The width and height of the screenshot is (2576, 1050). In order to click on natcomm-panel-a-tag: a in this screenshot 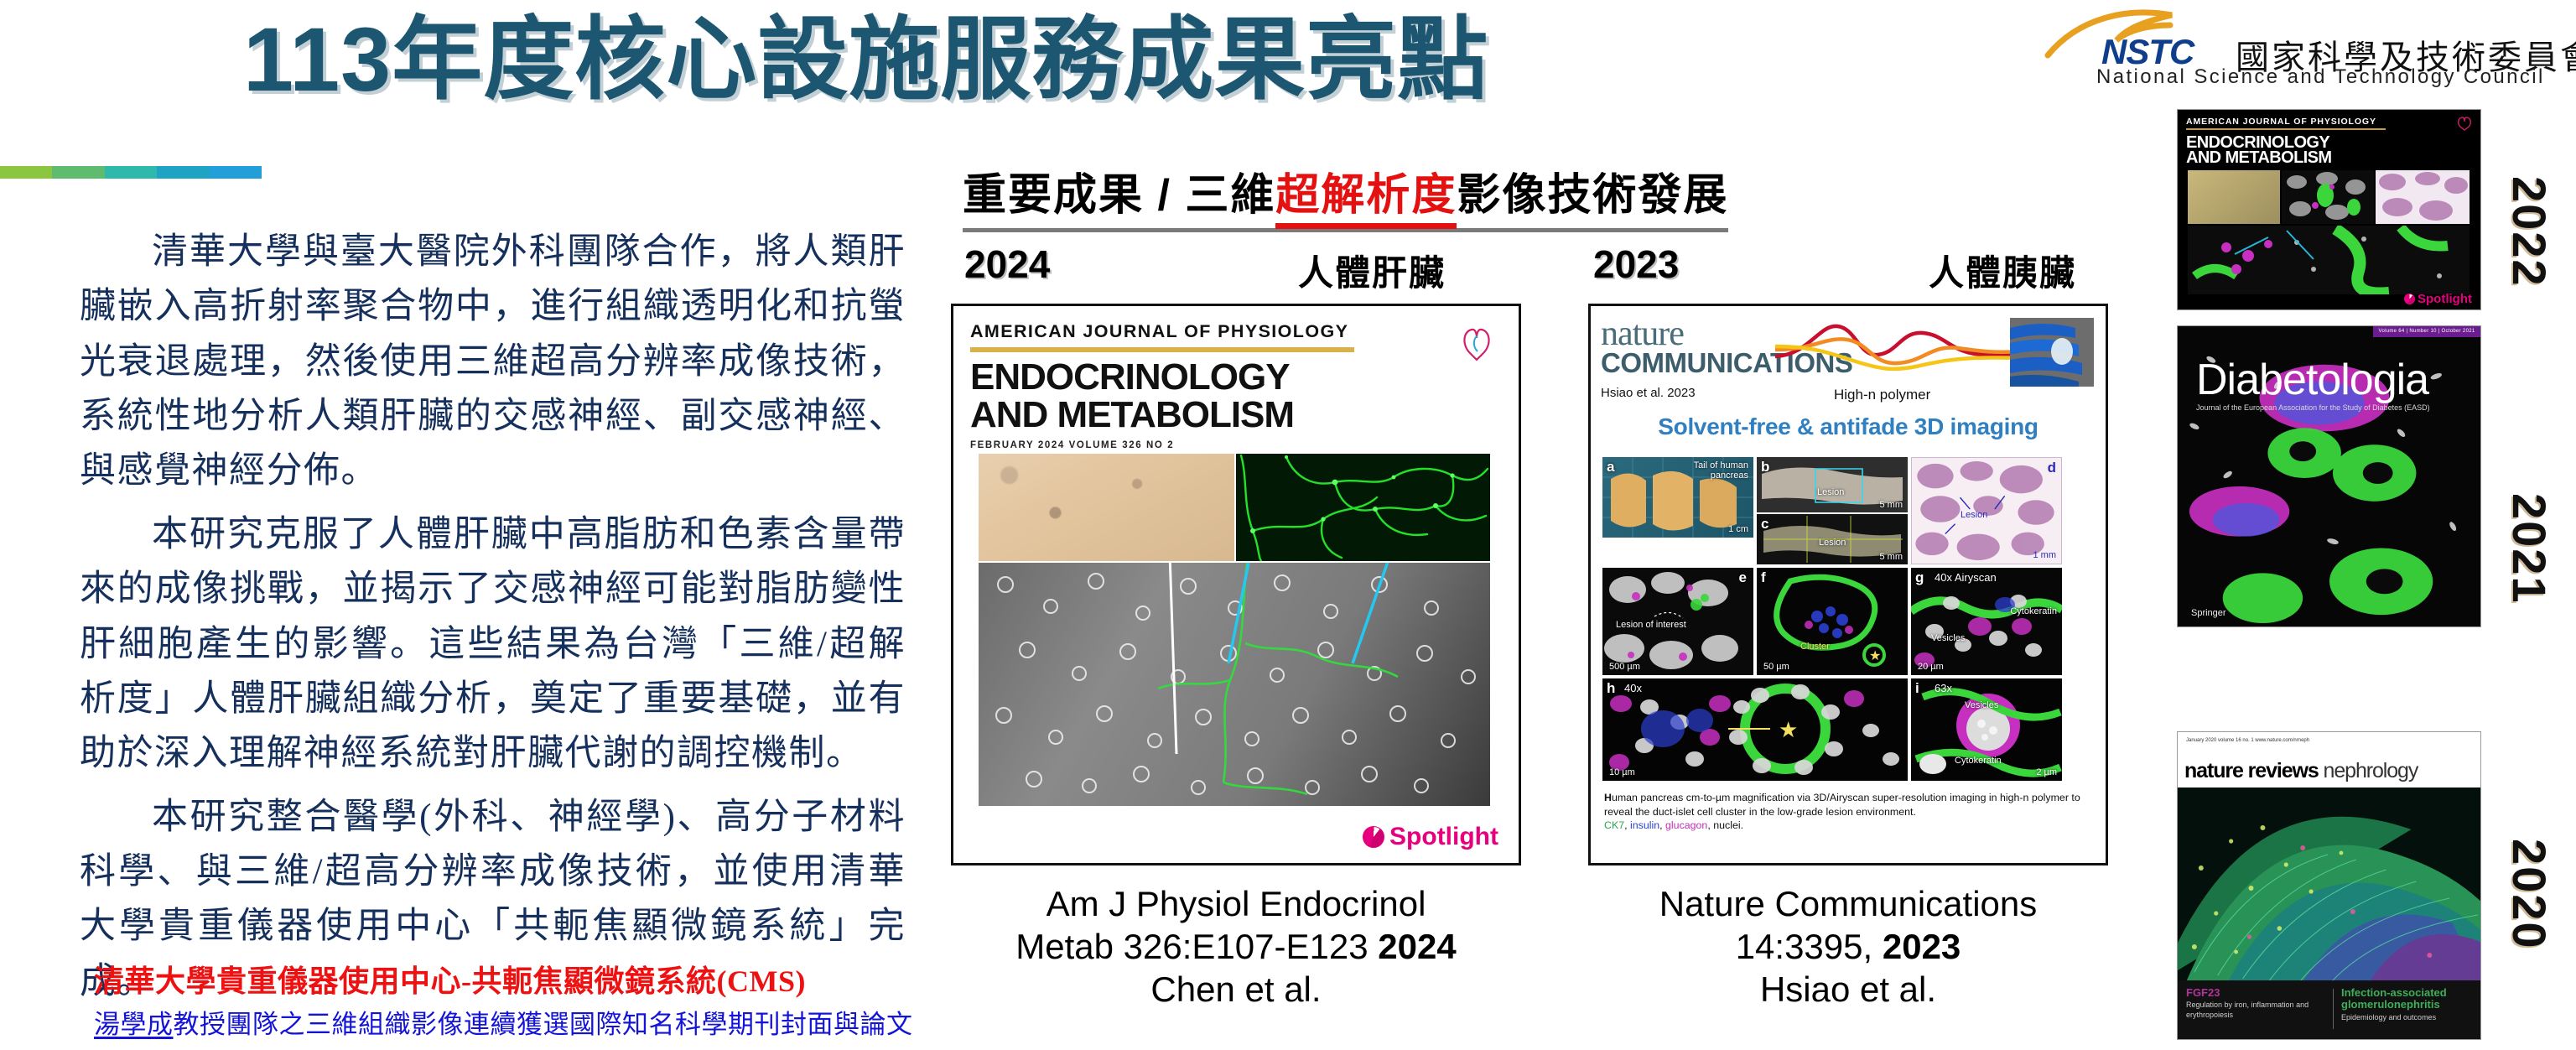, I will do `click(1611, 467)`.